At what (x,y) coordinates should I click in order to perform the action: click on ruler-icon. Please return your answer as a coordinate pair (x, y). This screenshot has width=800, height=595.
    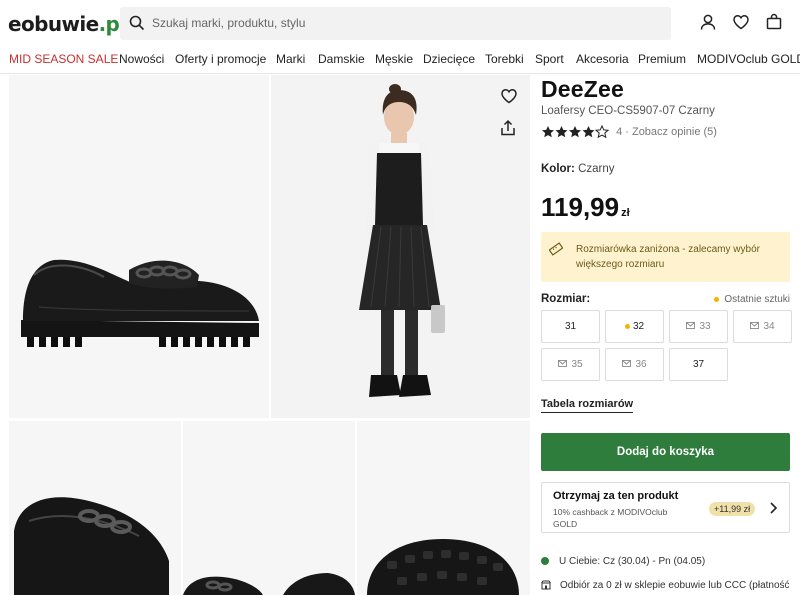
    Looking at the image, I should click on (556, 249).